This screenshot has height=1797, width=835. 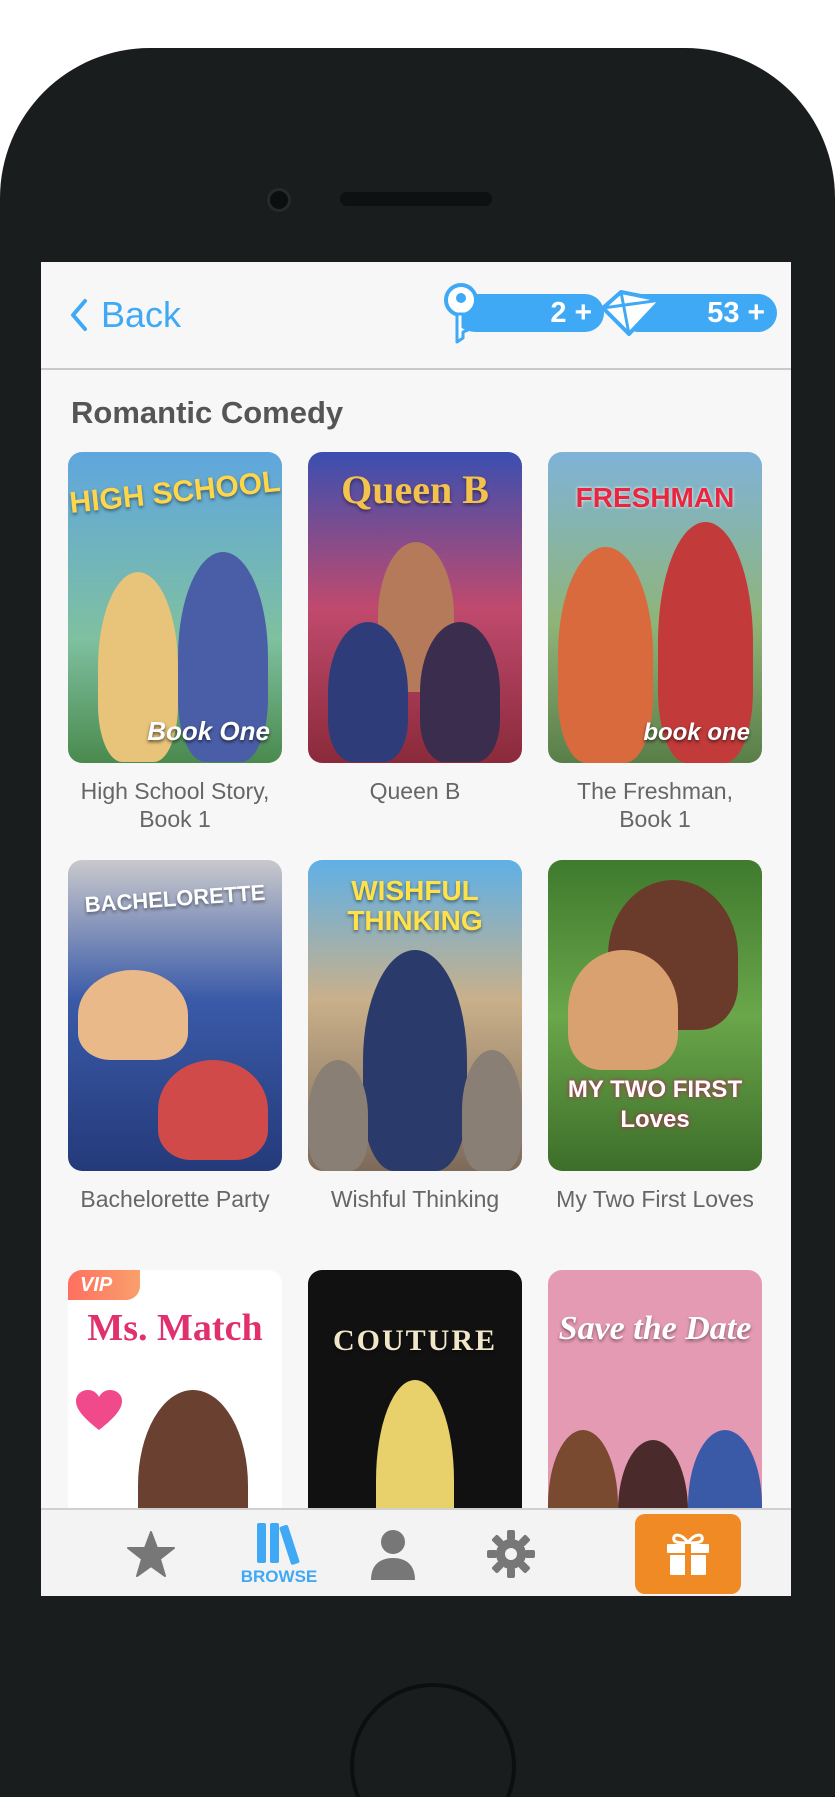 I want to click on chevron-left-icon, so click(x=79, y=315).